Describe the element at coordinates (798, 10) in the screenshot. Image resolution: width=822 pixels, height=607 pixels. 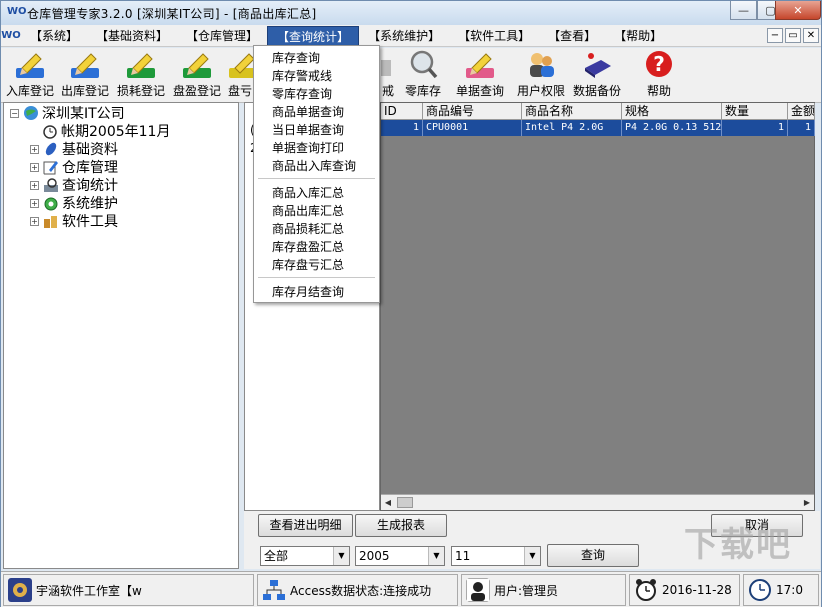
I see `close-button: ✕` at that location.